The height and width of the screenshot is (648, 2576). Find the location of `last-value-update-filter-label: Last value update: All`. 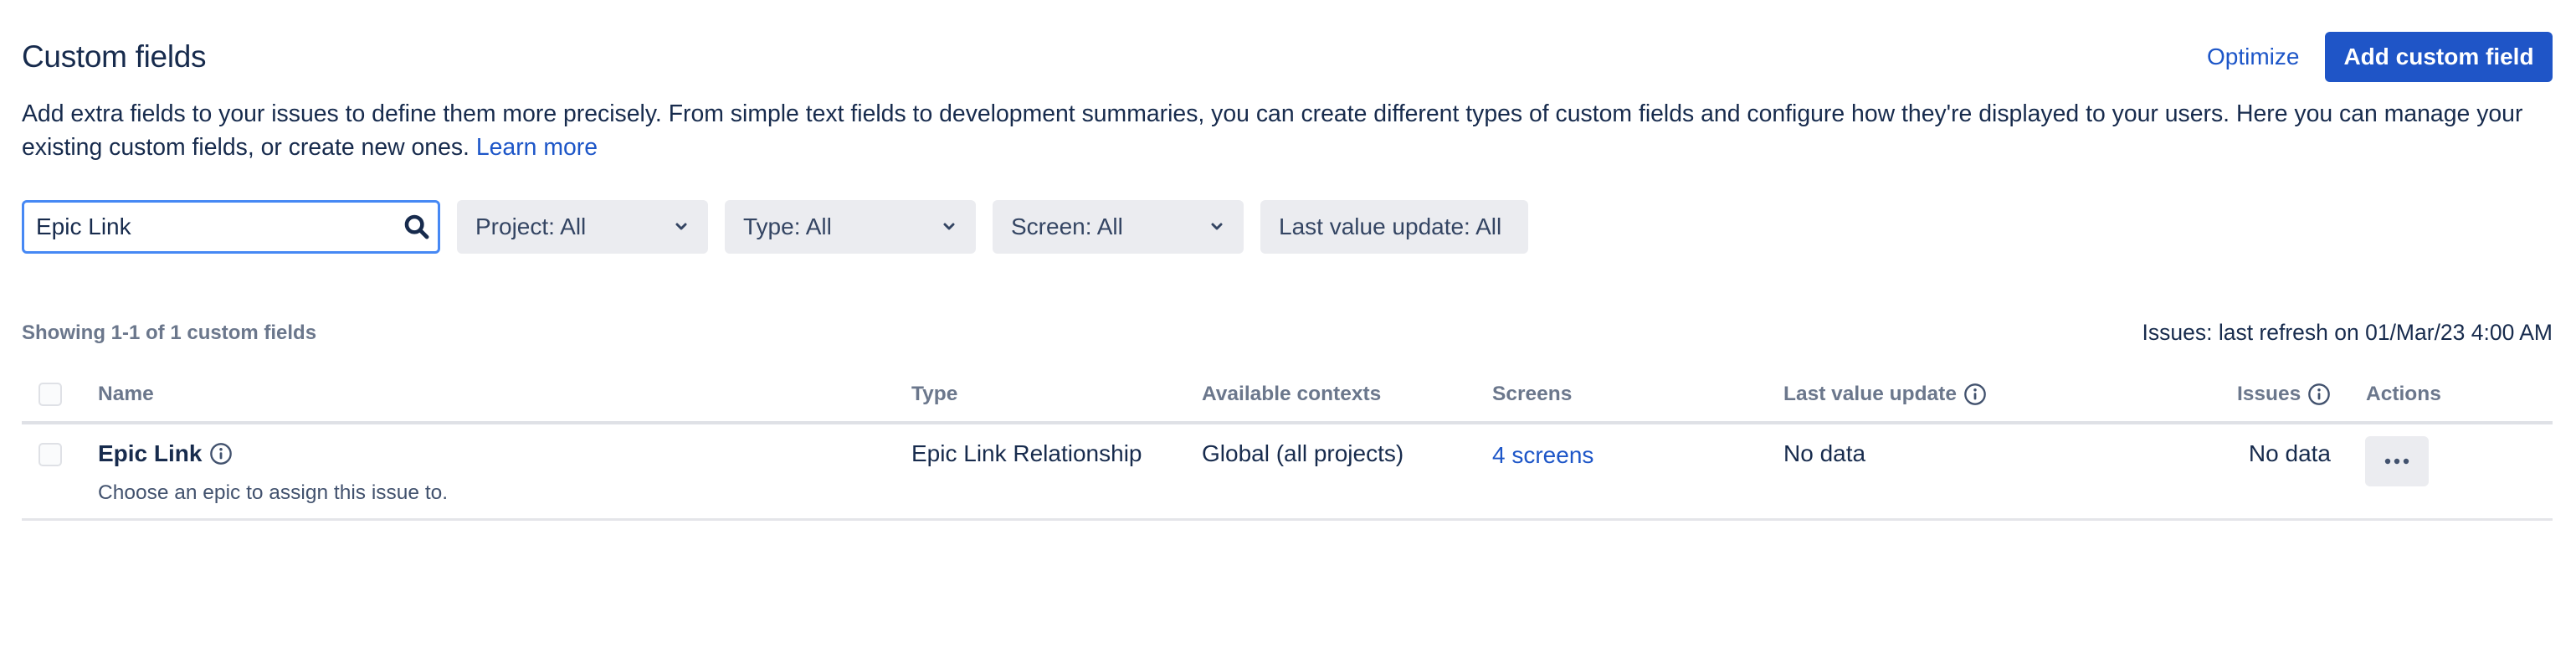

last-value-update-filter-label: Last value update: All is located at coordinates (1390, 226).